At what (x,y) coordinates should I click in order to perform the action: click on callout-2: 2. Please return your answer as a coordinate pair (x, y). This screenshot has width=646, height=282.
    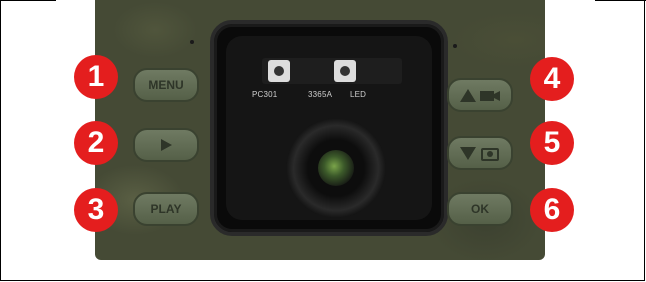
    Looking at the image, I should click on (96, 143).